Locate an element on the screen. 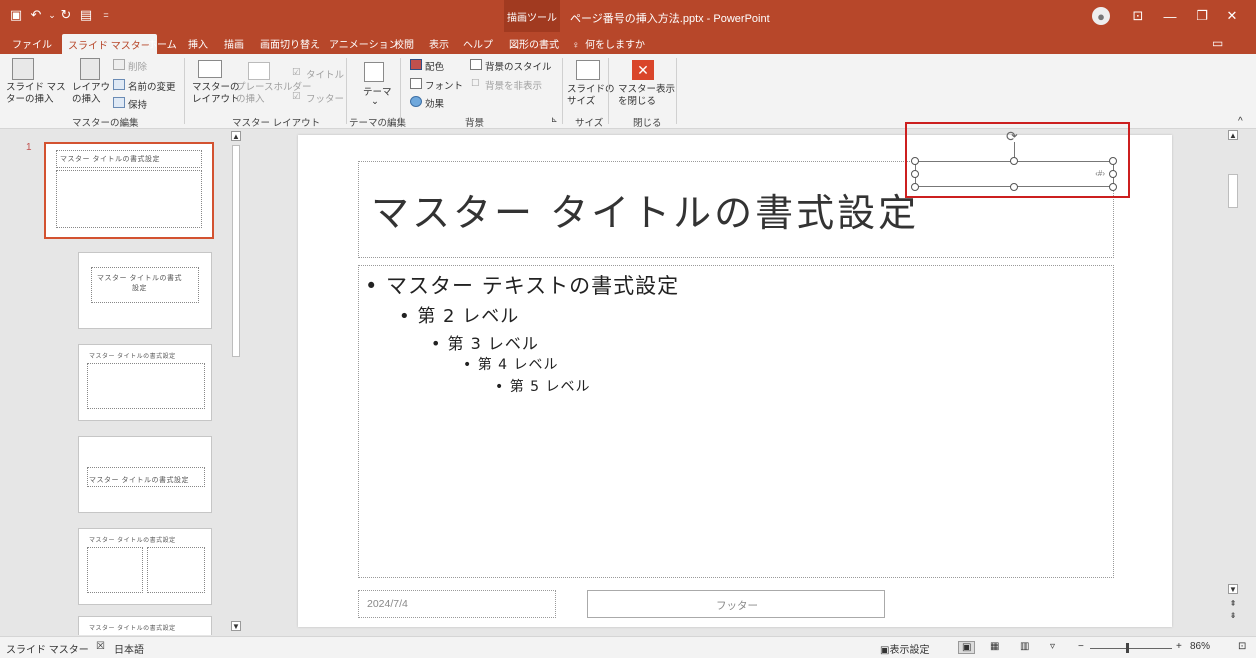  footer-placeholder: フッター is located at coordinates (736, 604).